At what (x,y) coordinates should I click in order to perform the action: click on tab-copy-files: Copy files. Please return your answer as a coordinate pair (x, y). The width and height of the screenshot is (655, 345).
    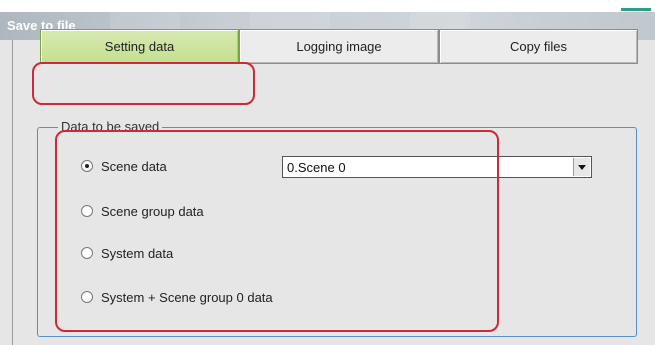
    Looking at the image, I should click on (538, 46).